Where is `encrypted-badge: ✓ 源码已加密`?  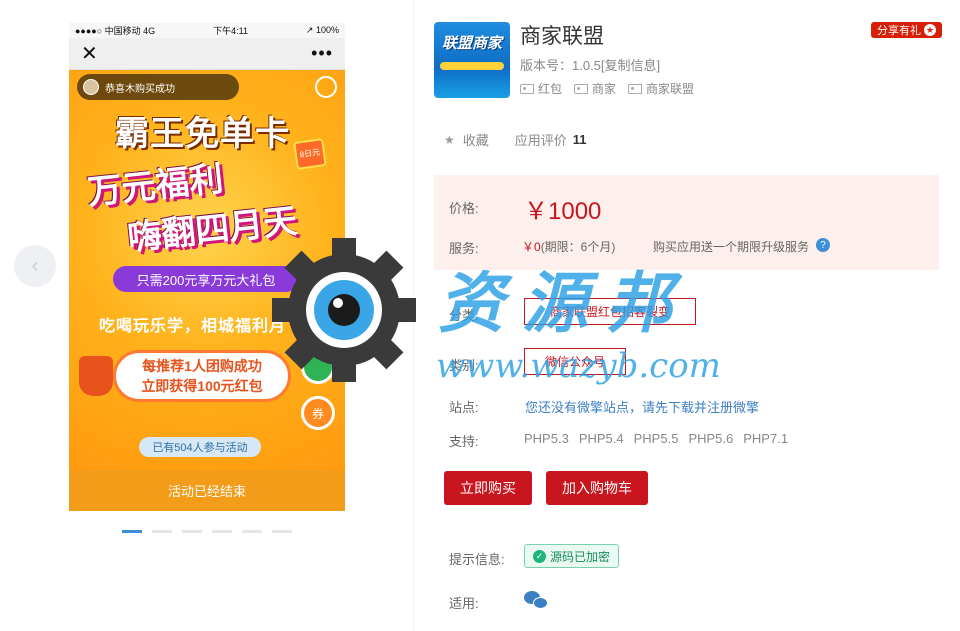
encrypted-badge: ✓ 源码已加密 is located at coordinates (572, 556).